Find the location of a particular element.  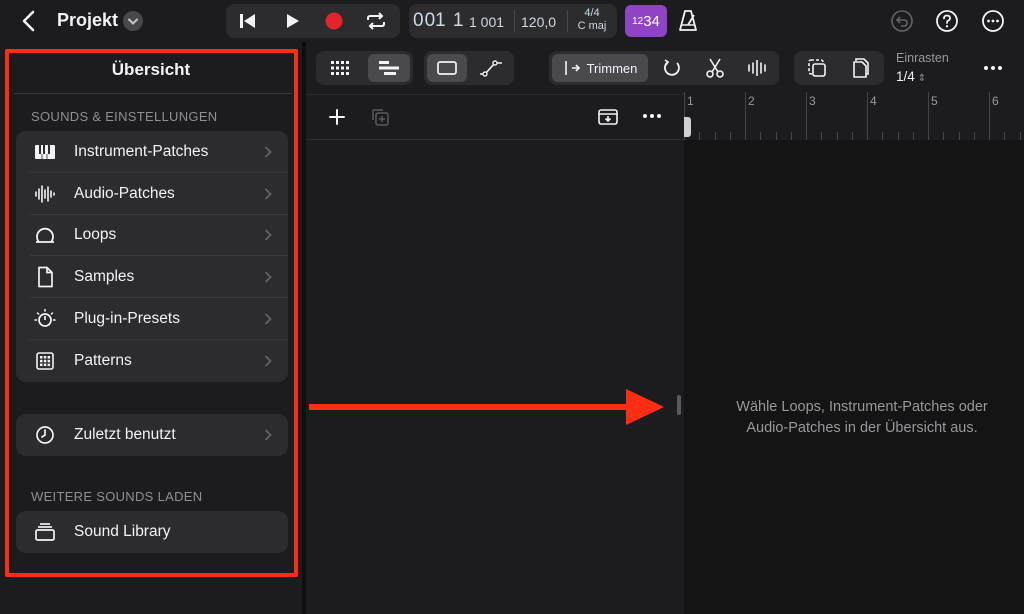

ruler-bar-number: 2 is located at coordinates (751, 101).